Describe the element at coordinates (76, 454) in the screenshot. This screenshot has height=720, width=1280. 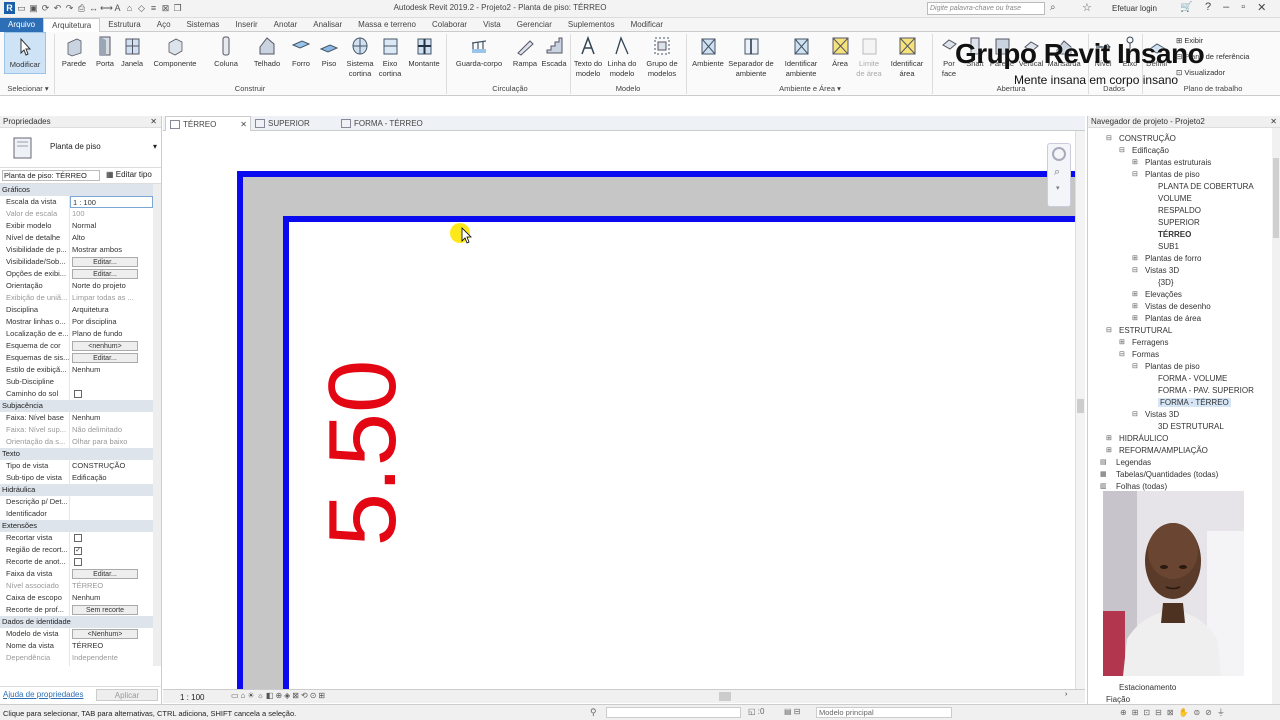
I see `properties-section-header: Texto` at that location.